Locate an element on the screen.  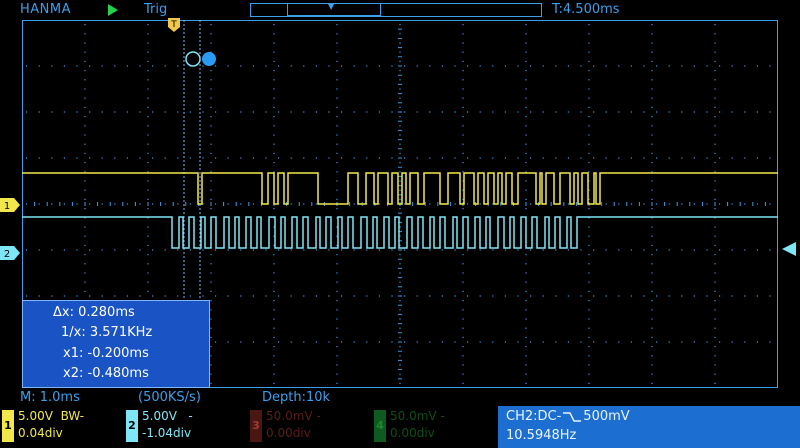
ch2-marker-label: 2 is located at coordinates (7, 254).